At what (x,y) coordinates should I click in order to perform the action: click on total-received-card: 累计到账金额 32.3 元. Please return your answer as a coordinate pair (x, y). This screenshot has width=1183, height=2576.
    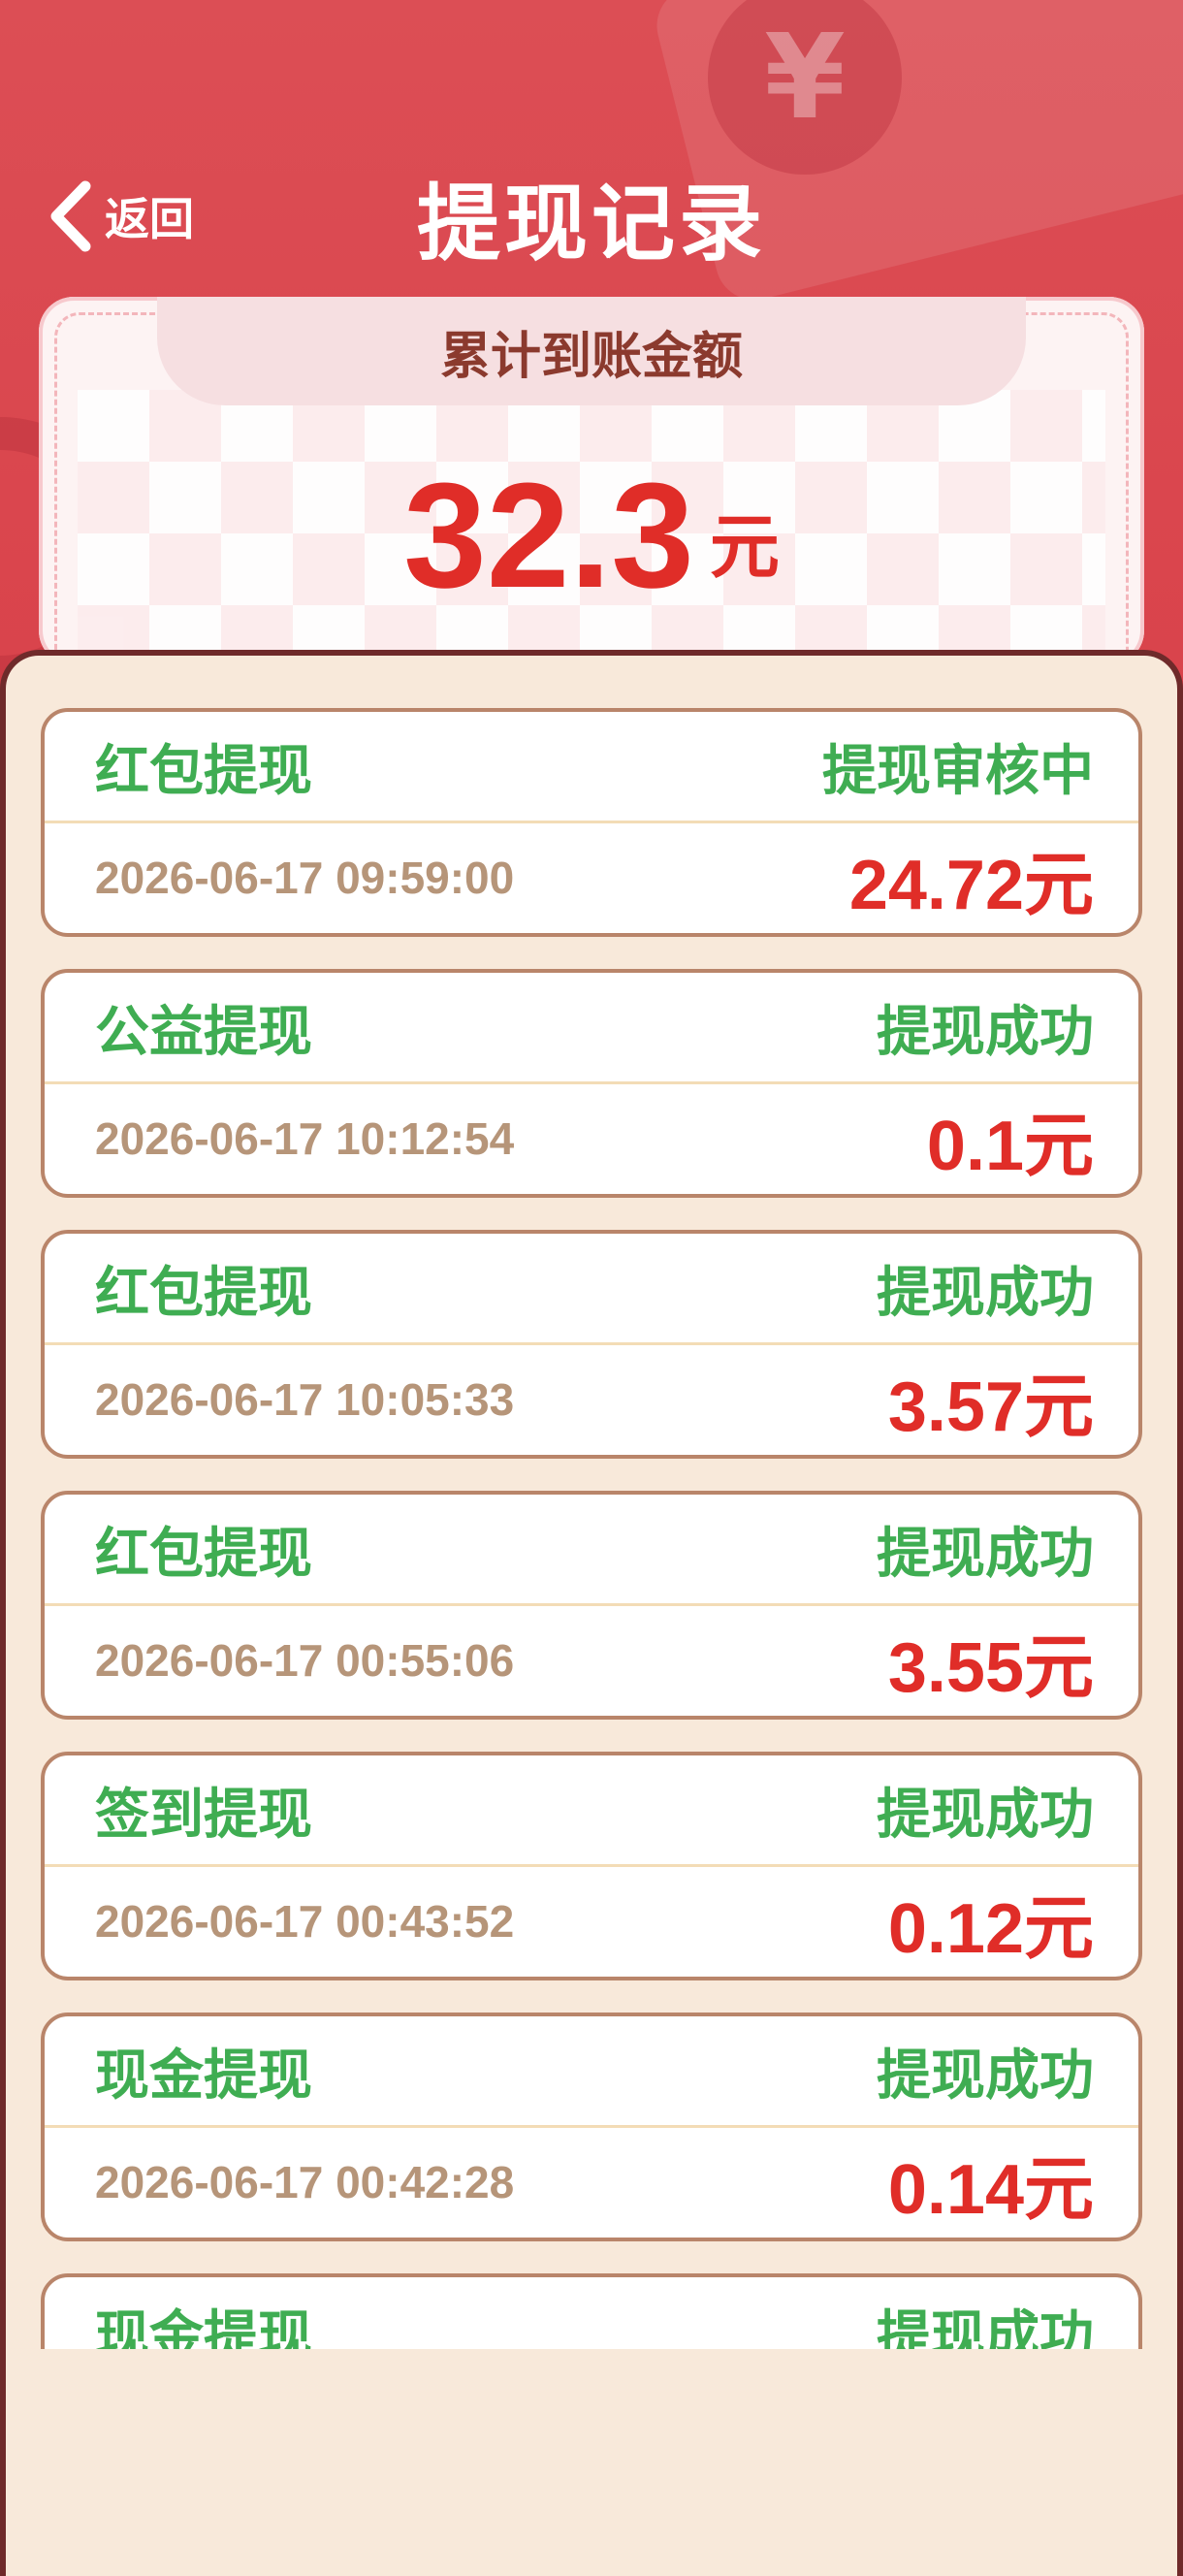
    Looking at the image, I should click on (591, 481).